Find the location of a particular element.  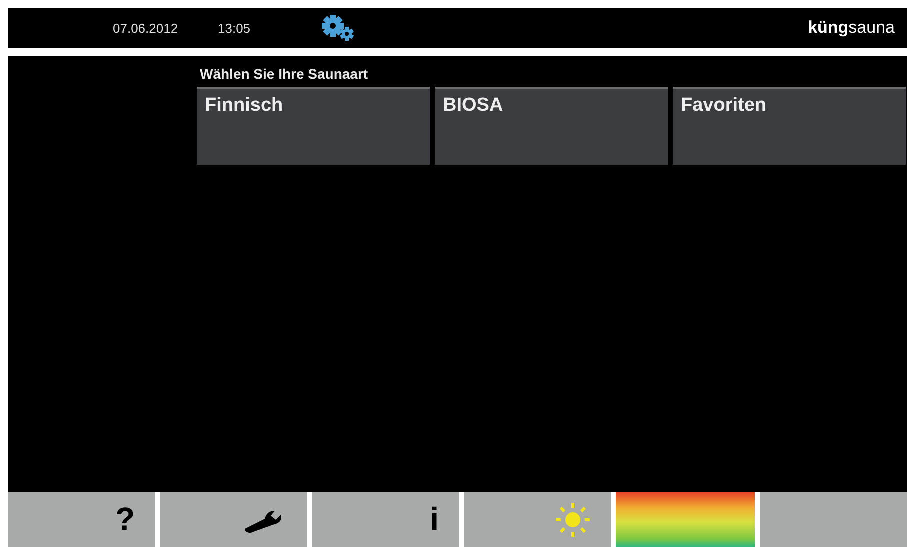

color-button is located at coordinates (685, 519).